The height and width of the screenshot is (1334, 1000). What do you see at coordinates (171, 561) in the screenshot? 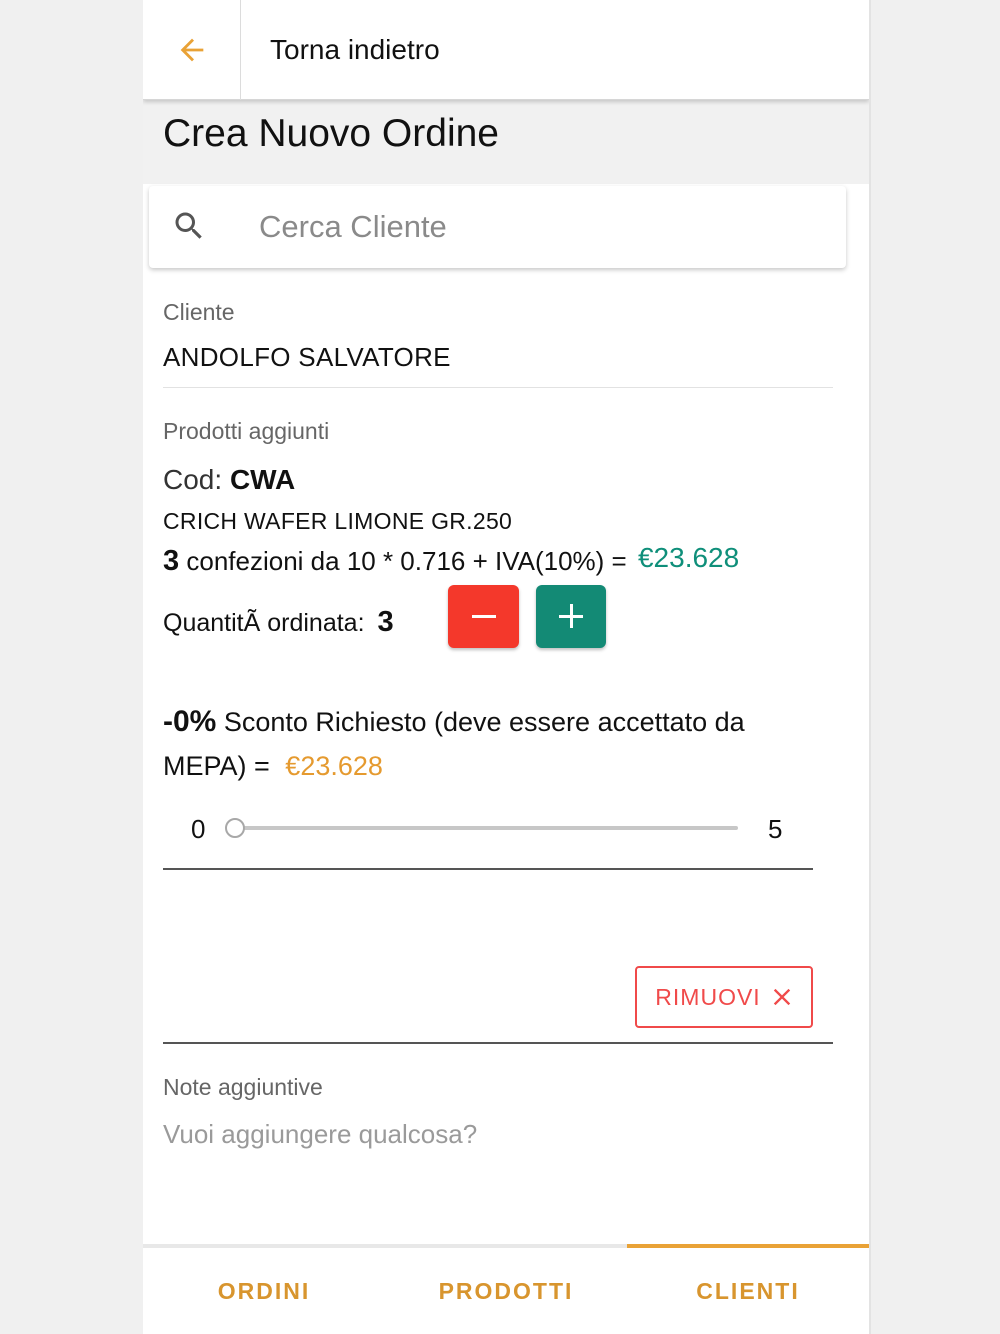
I see `packs-count: 3` at bounding box center [171, 561].